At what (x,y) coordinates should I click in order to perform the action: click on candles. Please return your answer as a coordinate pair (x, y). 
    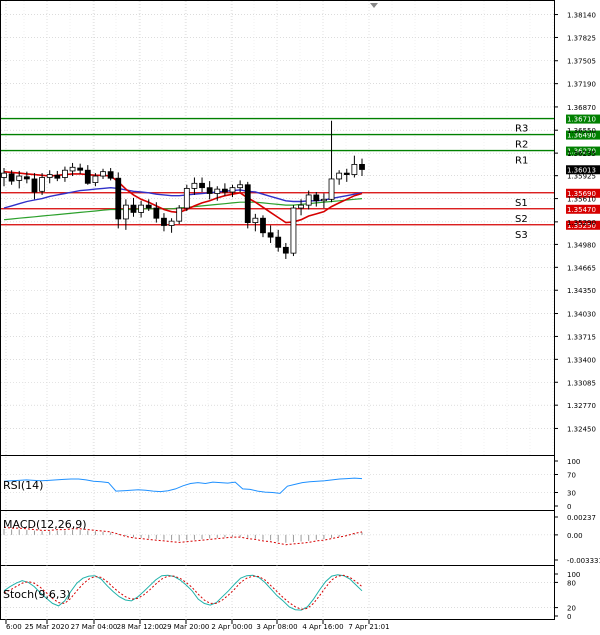
    Looking at the image, I should click on (183, 189).